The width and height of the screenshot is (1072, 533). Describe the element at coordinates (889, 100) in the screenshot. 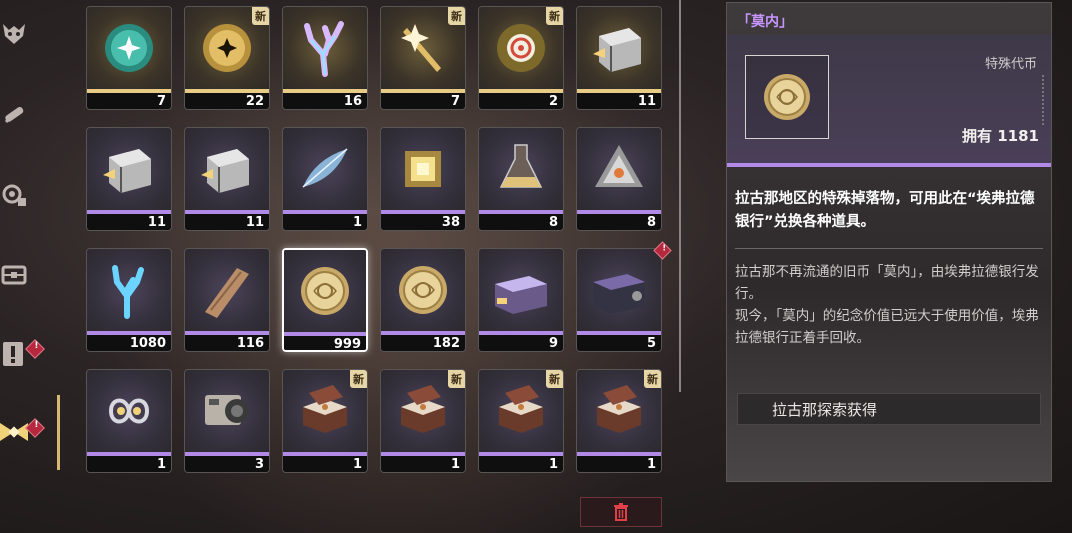

I see `item-header: 特殊代币 拥有 1181` at that location.